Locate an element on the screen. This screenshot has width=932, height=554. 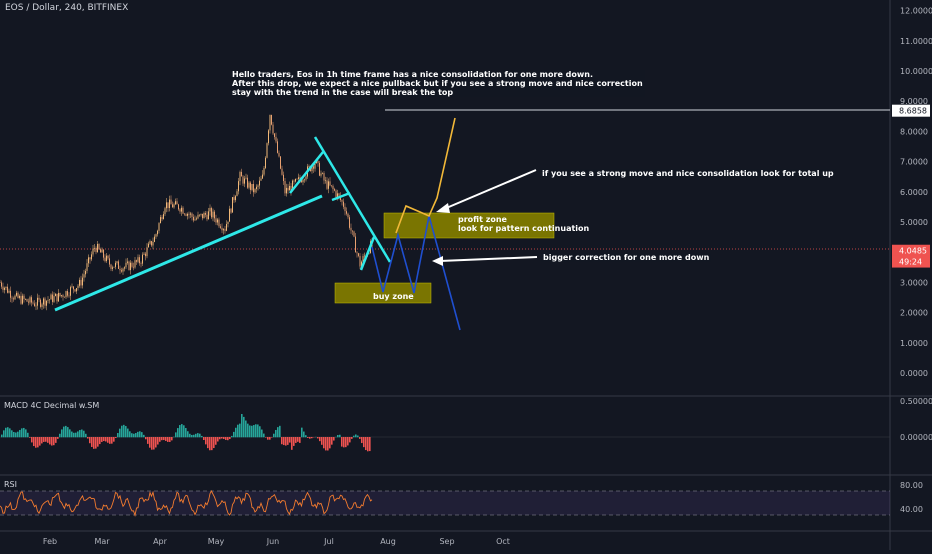
rising-trendline is located at coordinates (188, 253).